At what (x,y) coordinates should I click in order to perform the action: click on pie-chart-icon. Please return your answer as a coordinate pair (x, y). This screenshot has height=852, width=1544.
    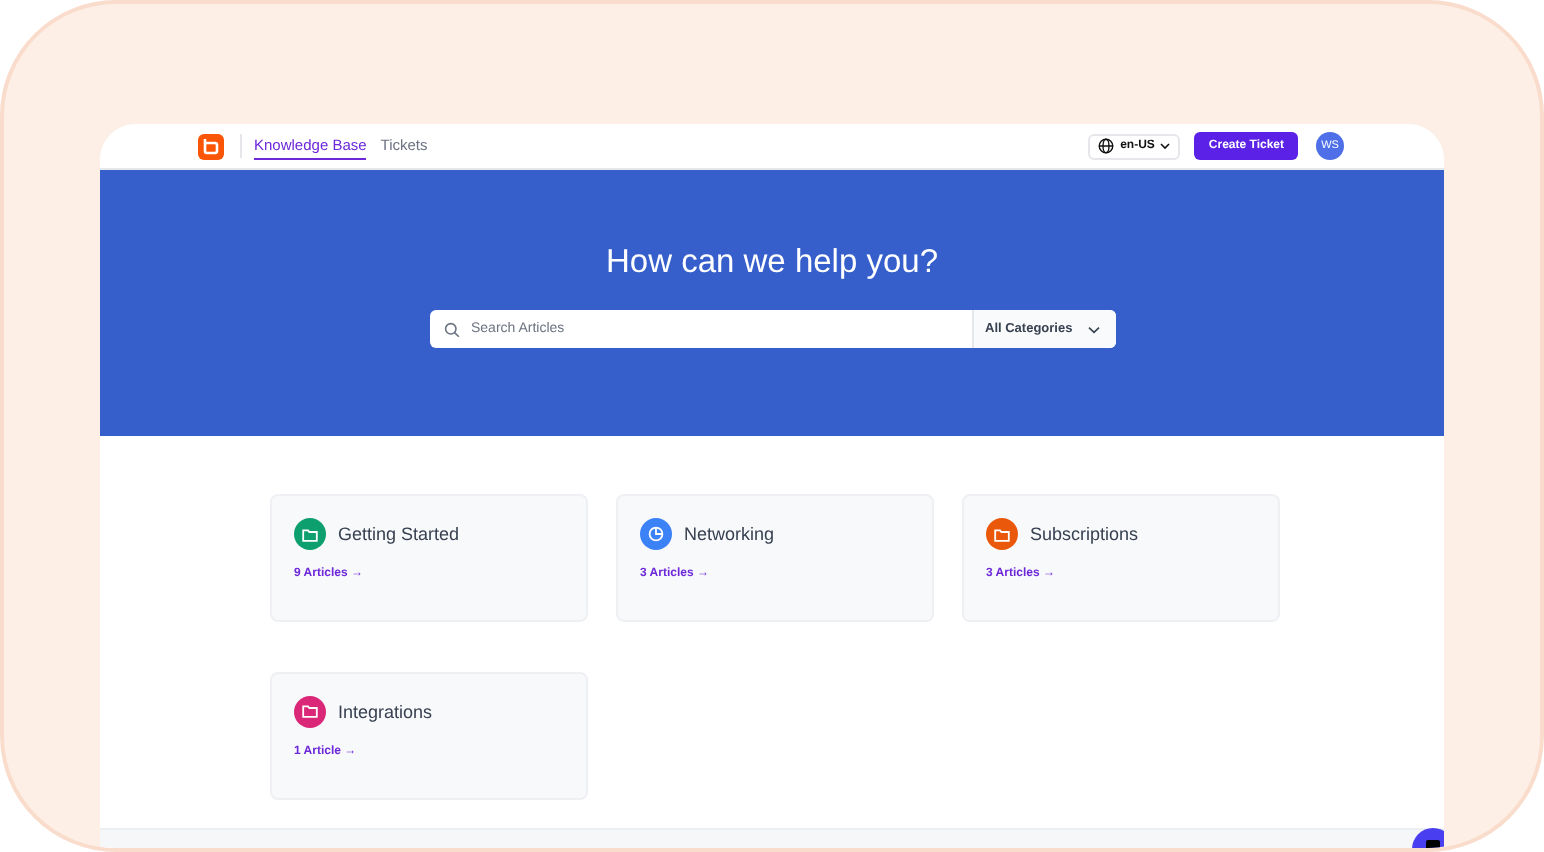
    Looking at the image, I should click on (656, 534).